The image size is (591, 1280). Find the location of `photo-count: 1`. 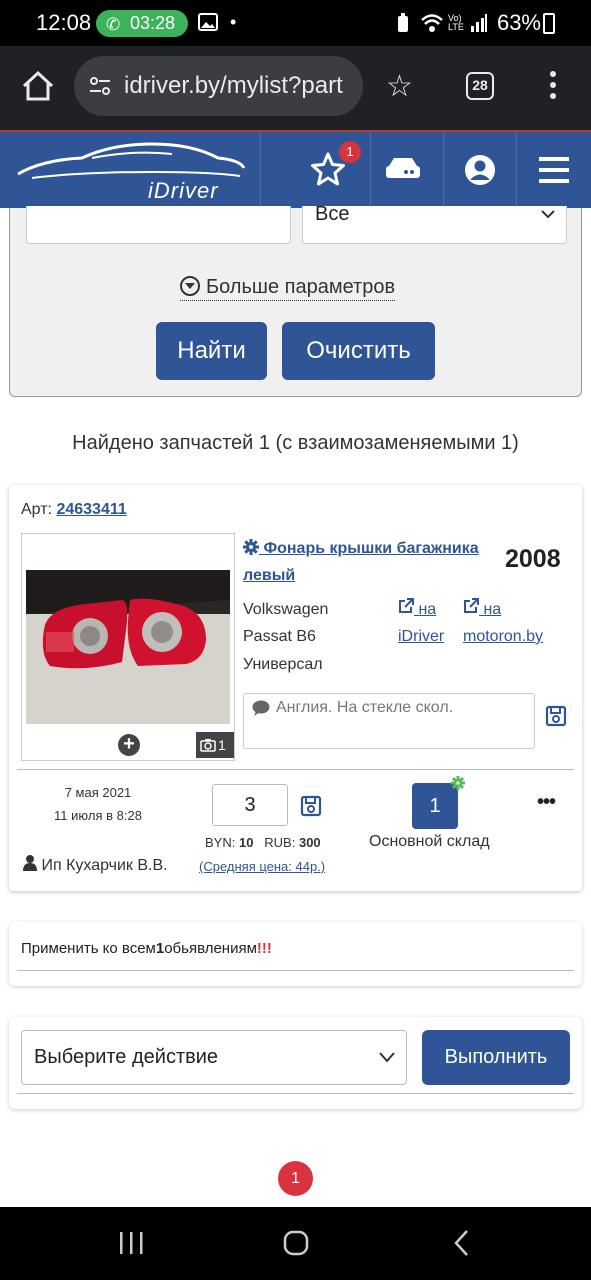

photo-count: 1 is located at coordinates (222, 745).